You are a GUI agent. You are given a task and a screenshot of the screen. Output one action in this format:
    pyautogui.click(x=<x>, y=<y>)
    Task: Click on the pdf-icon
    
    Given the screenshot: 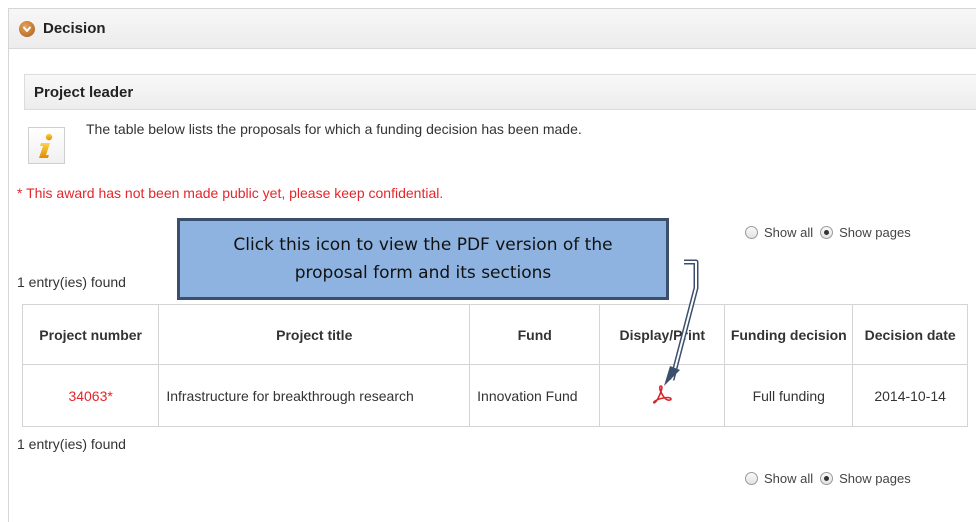 What is the action you would take?
    pyautogui.click(x=662, y=395)
    